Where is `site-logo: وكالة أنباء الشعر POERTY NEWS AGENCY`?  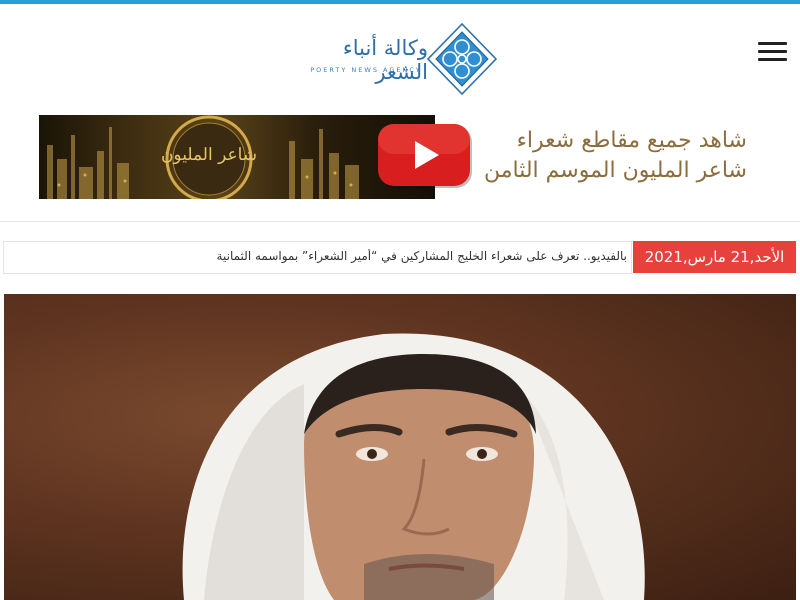 site-logo: وكالة أنباء الشعر POERTY NEWS AGENCY is located at coordinates (400, 59).